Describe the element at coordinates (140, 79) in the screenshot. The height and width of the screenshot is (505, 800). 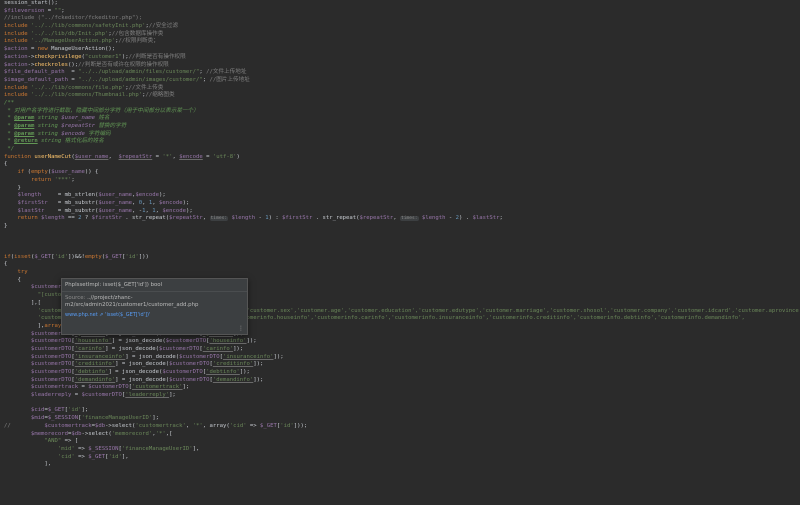
I see `code-token: "../../upload/admin/images/customer/"` at that location.